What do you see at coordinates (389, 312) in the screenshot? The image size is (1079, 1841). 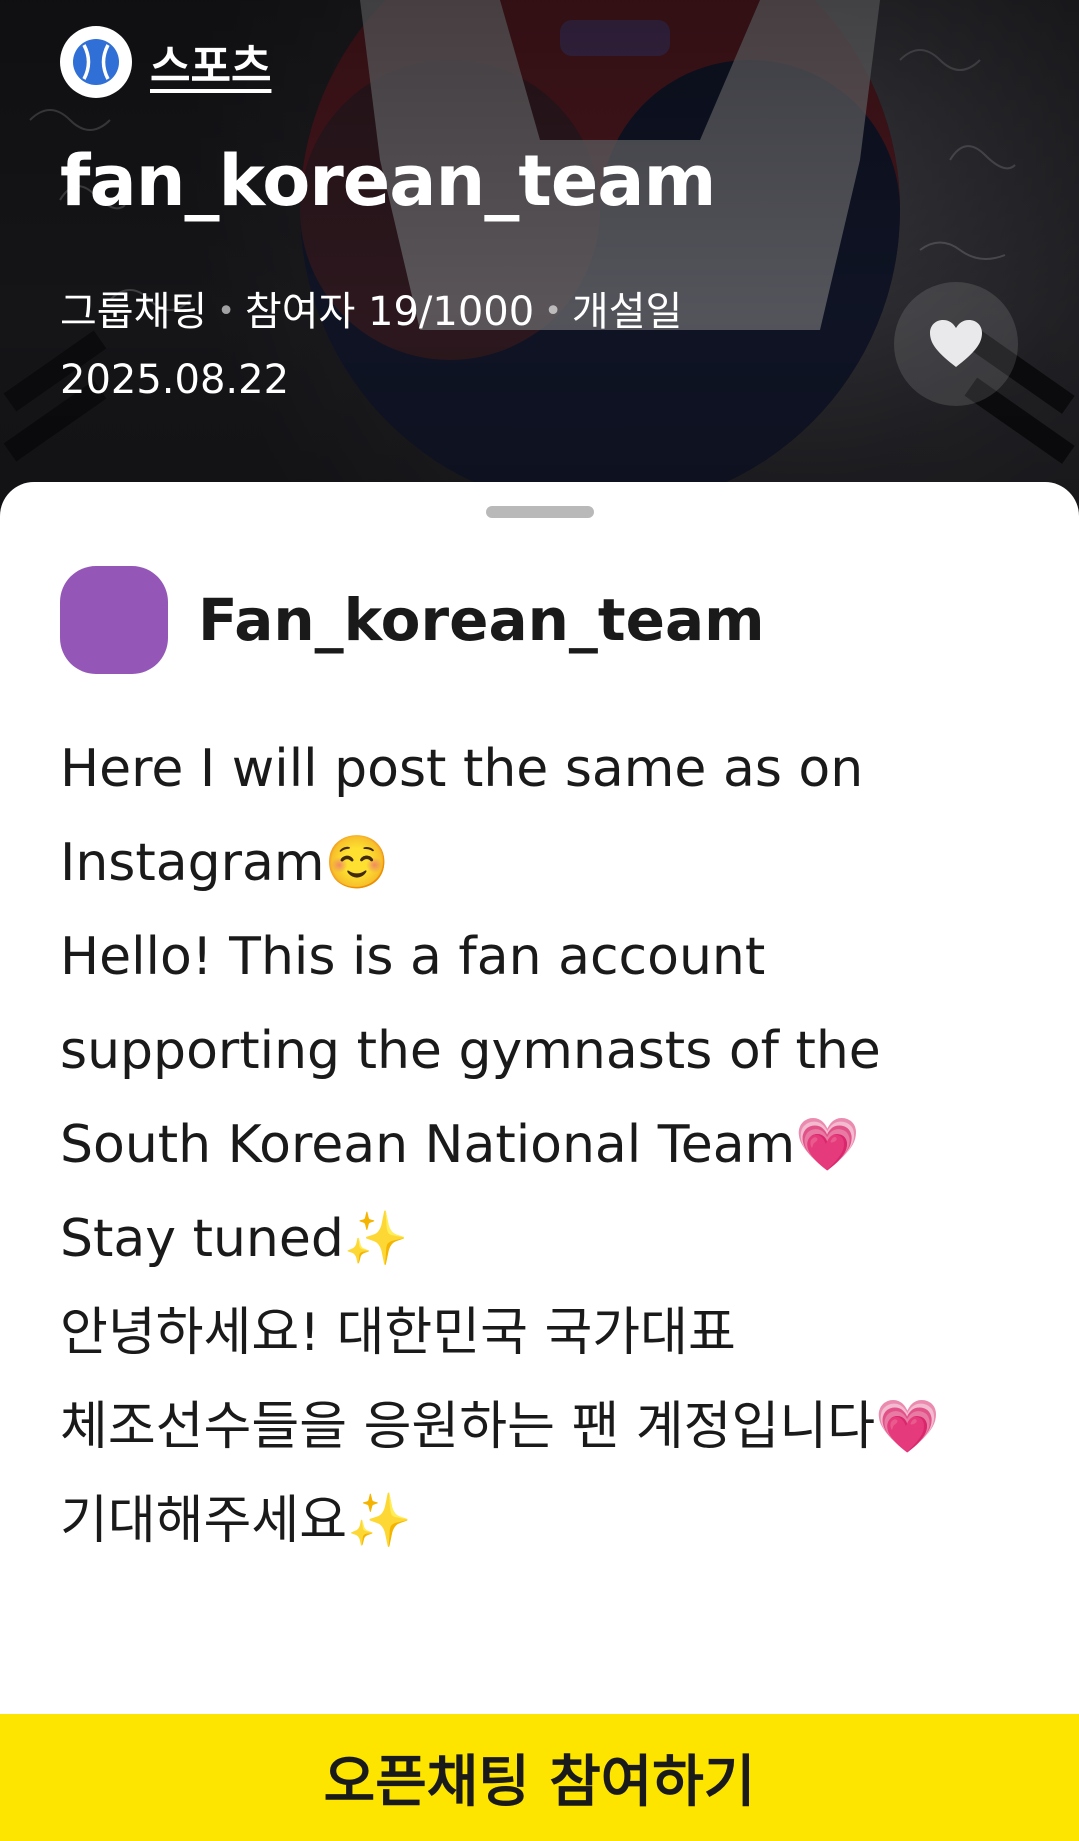 I see `participant-count: 참여자 19/1000` at bounding box center [389, 312].